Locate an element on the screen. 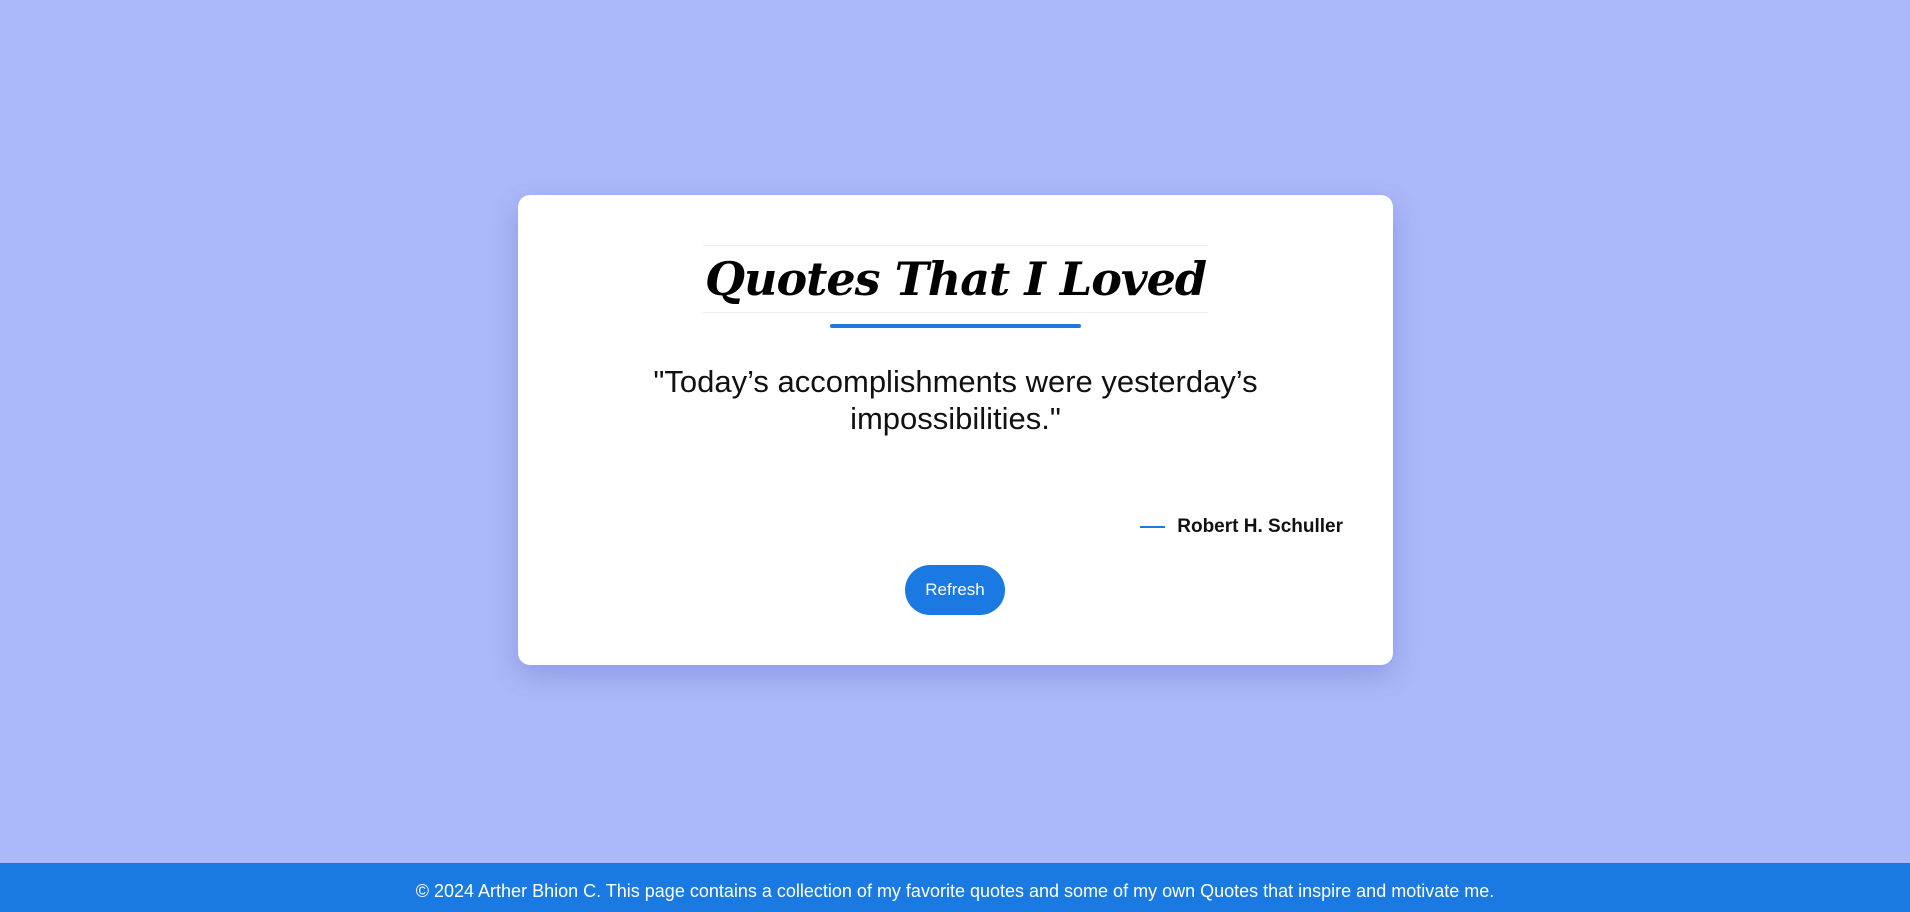 The height and width of the screenshot is (912, 1910). refresh-button: Refresh is located at coordinates (955, 590).